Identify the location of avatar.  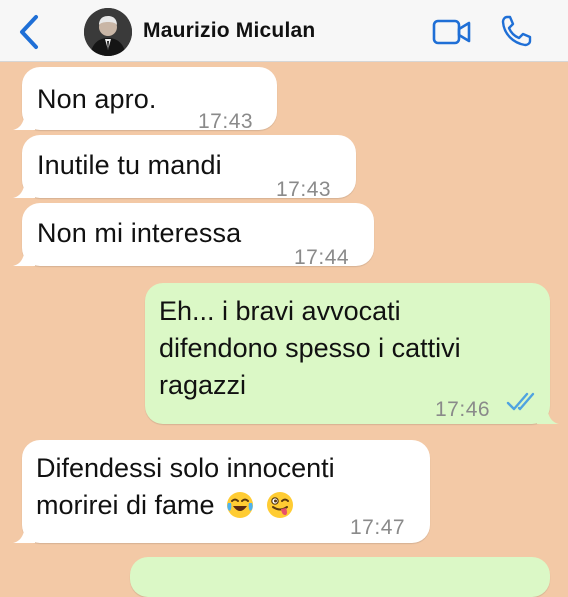
(108, 32).